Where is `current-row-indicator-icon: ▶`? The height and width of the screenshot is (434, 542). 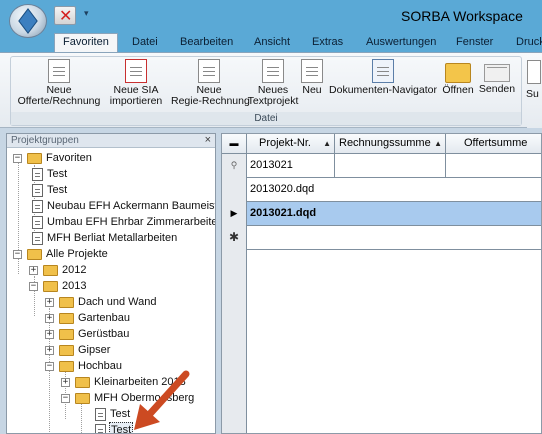
current-row-indicator-icon: ▶ is located at coordinates (234, 214).